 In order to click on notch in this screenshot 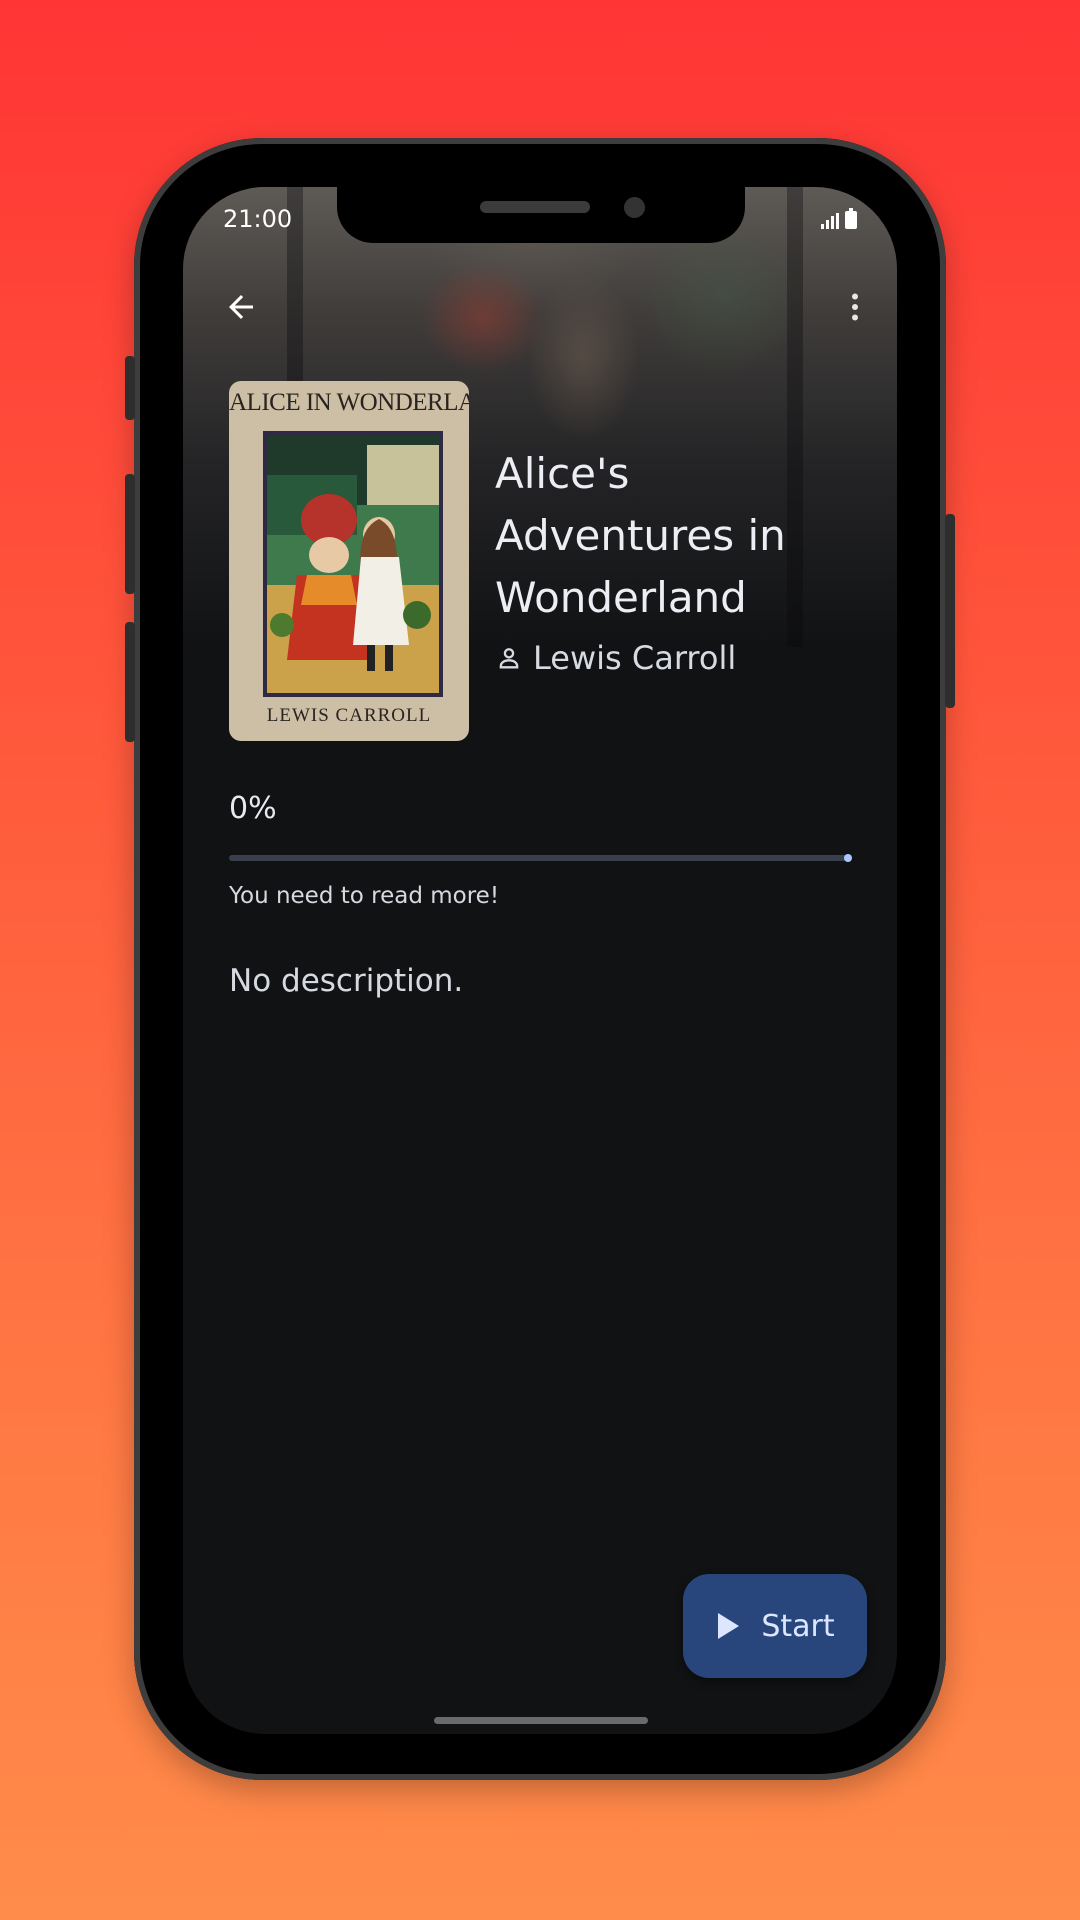, I will do `click(541, 215)`.